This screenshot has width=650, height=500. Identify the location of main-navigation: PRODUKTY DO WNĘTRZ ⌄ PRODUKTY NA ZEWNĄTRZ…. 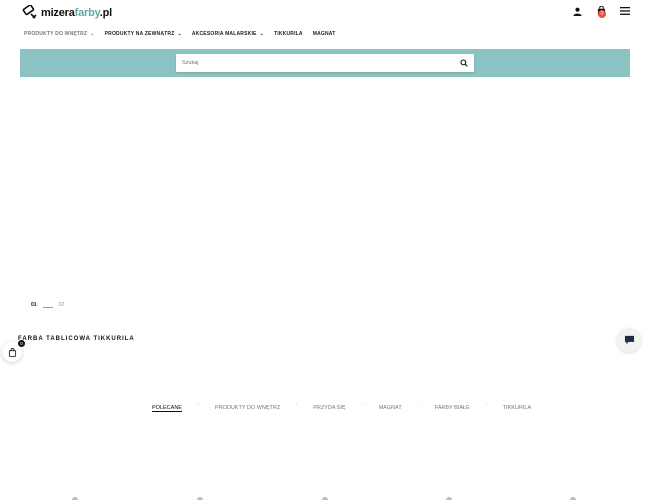
(185, 34).